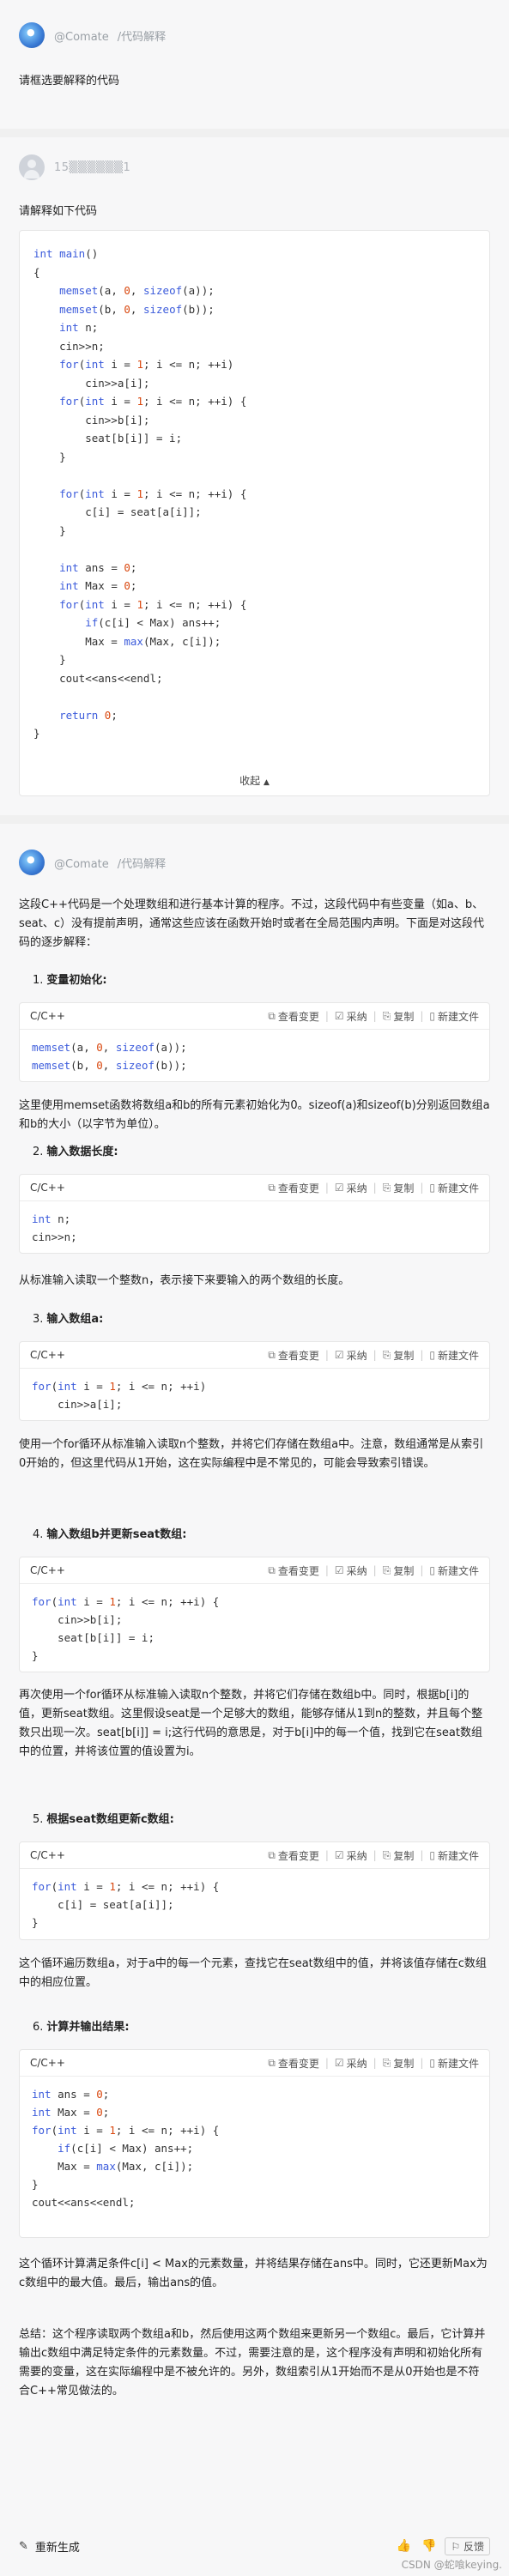 This screenshot has height=2576, width=509. Describe the element at coordinates (267, 782) in the screenshot. I see `caret-up-icon: ▲` at that location.